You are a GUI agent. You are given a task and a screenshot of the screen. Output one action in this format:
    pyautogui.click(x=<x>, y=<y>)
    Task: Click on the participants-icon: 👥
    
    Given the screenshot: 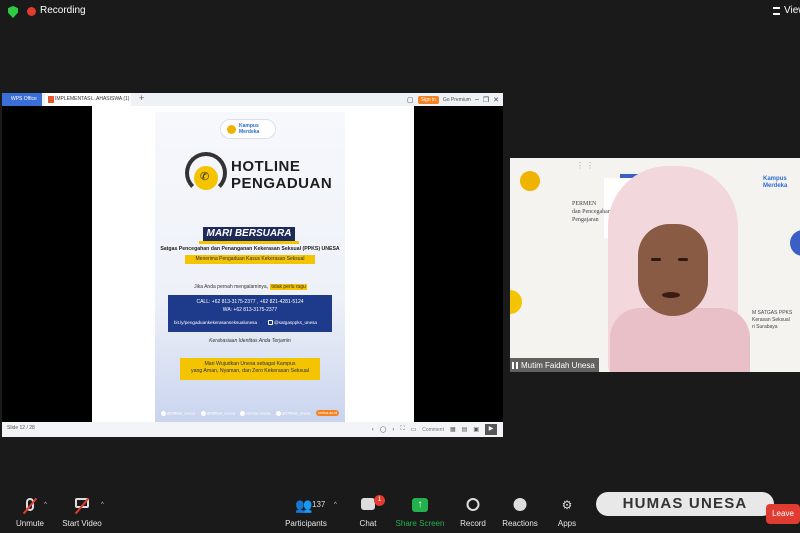 What is the action you would take?
    pyautogui.click(x=304, y=505)
    